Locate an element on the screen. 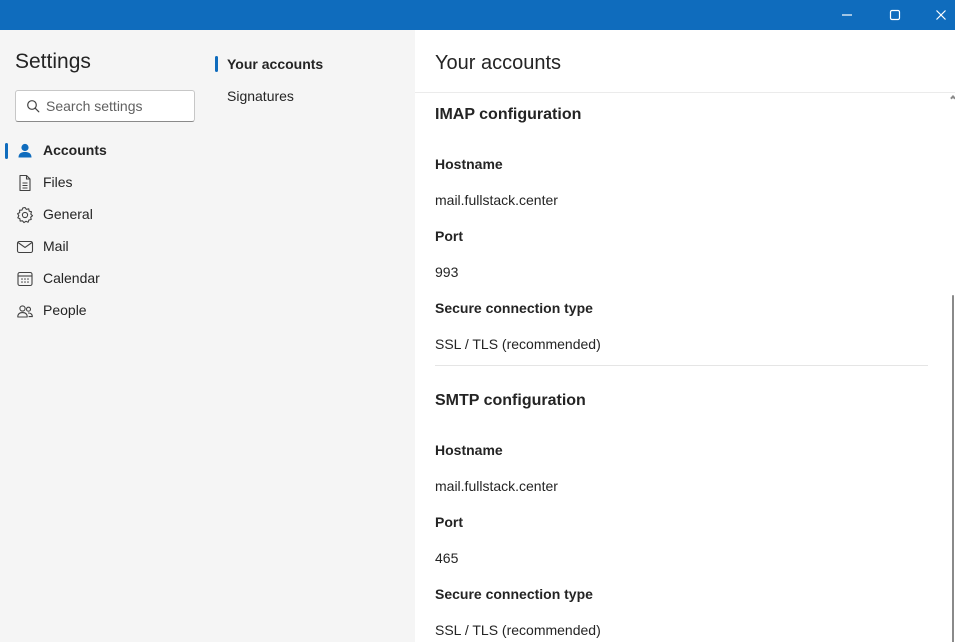  search-input is located at coordinates (118, 106).